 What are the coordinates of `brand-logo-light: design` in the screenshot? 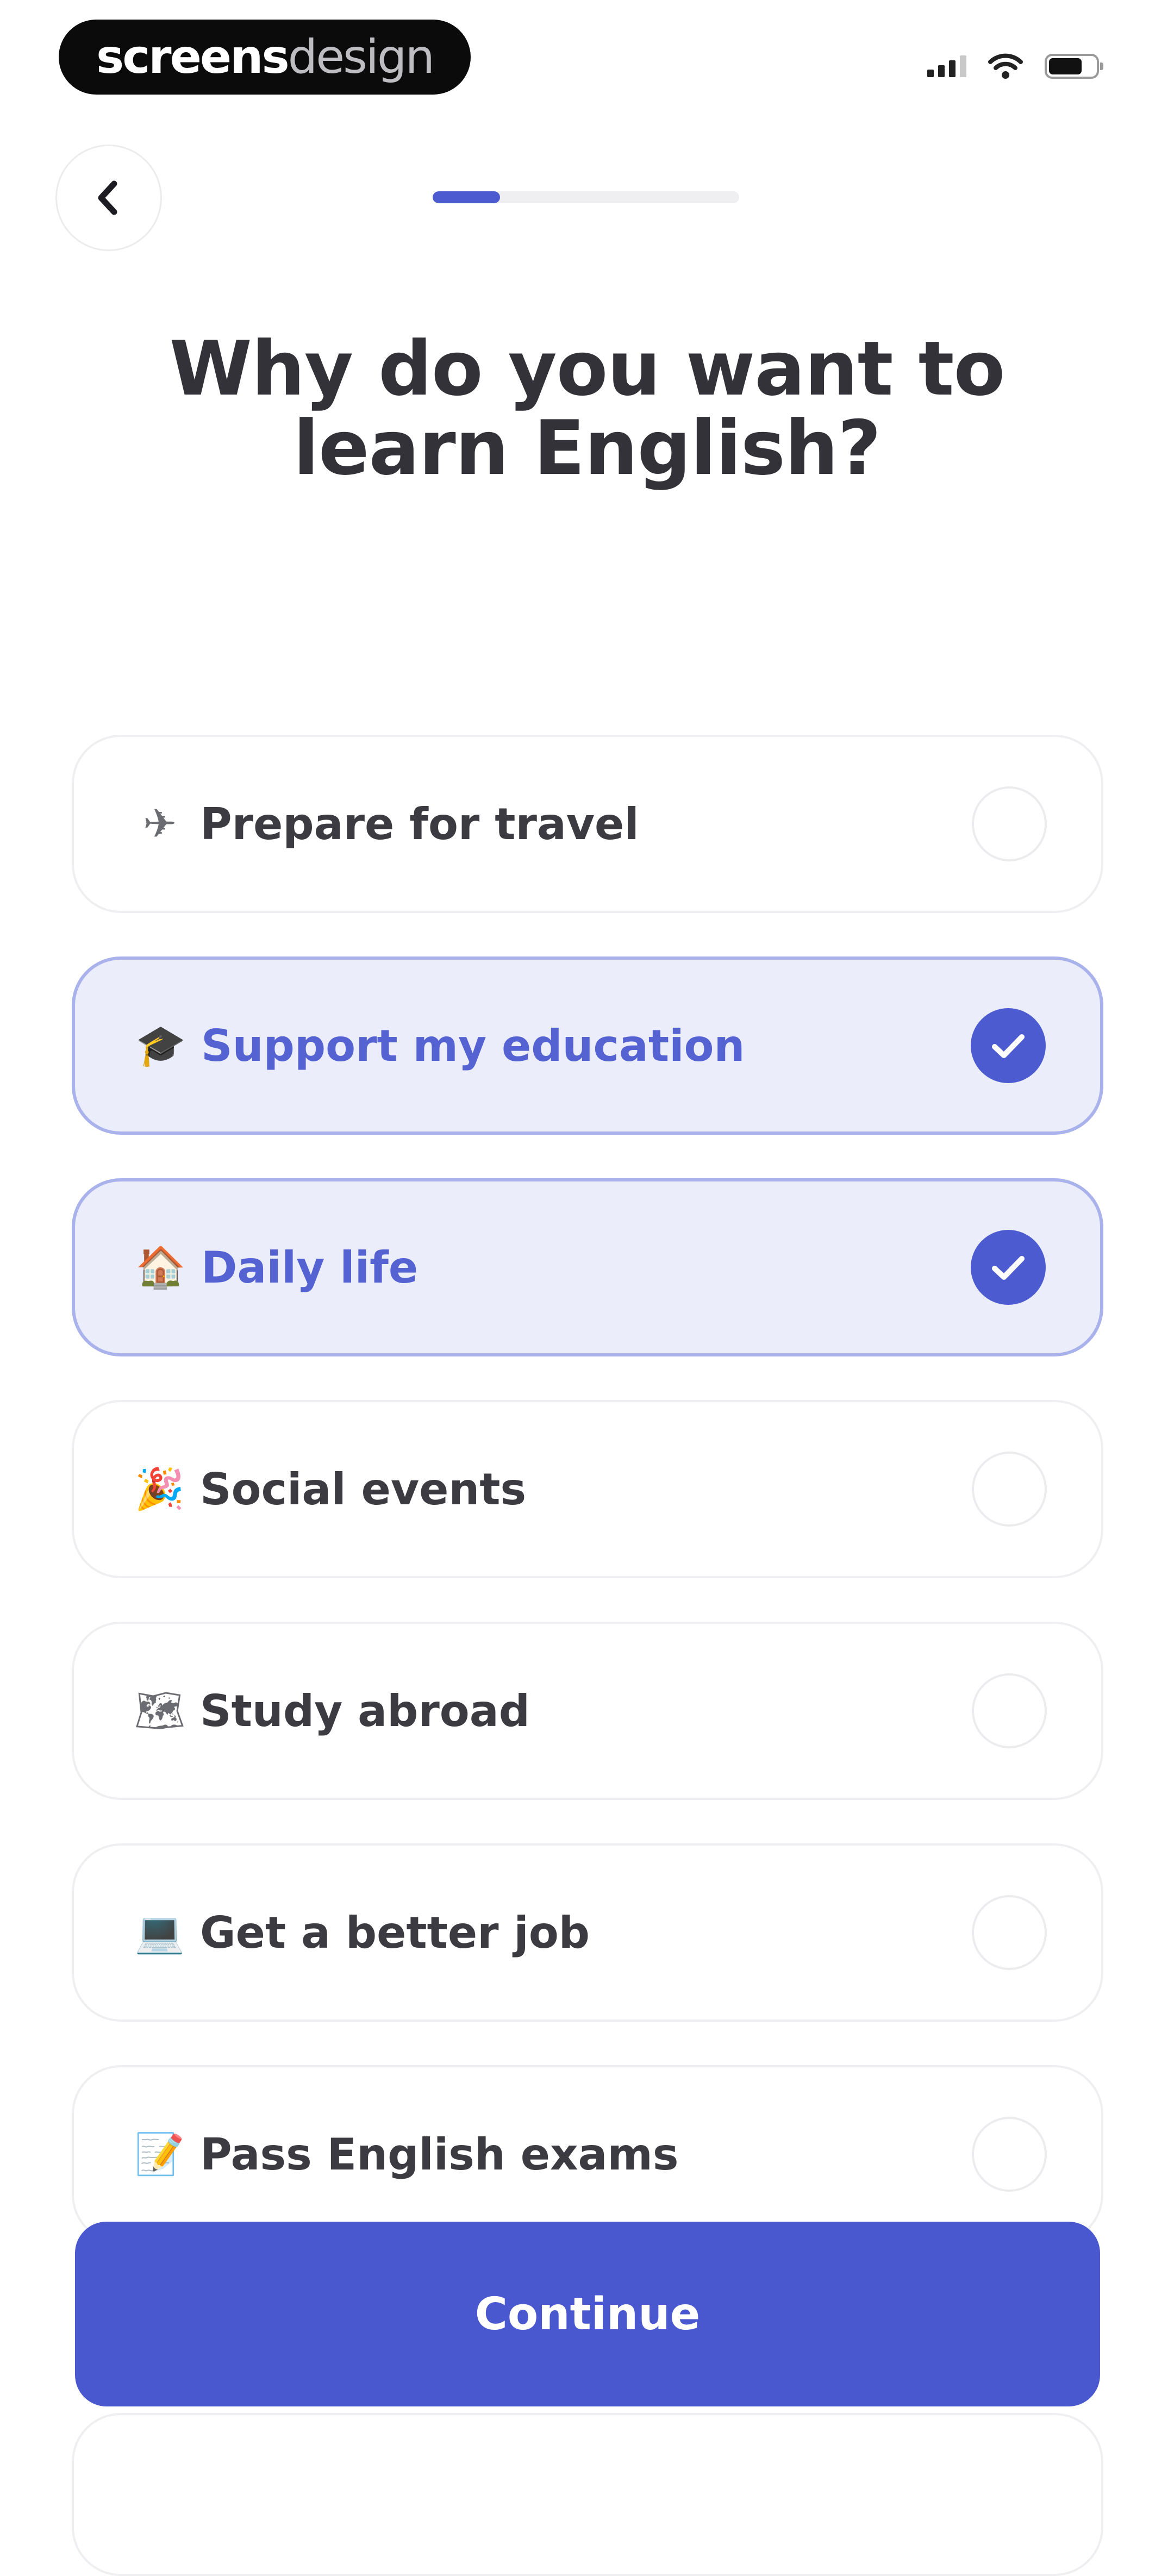 It's located at (362, 57).